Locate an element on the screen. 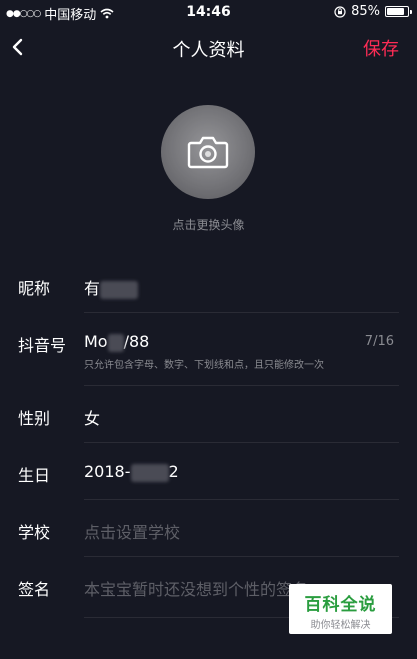  birthday-label: 生日 is located at coordinates (34, 475).